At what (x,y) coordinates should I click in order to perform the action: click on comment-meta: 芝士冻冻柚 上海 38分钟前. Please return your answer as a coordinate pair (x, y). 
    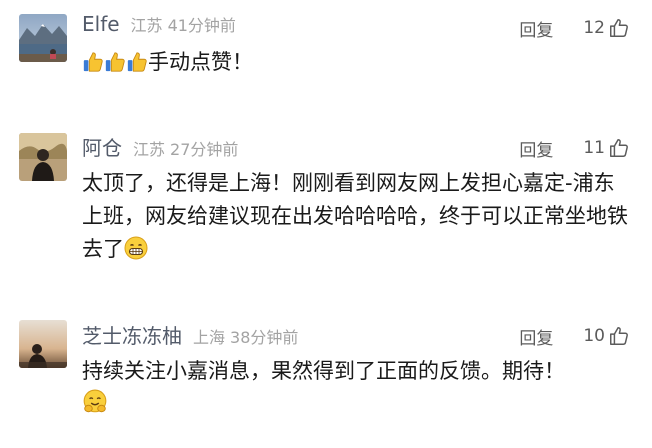
    Looking at the image, I should click on (190, 336).